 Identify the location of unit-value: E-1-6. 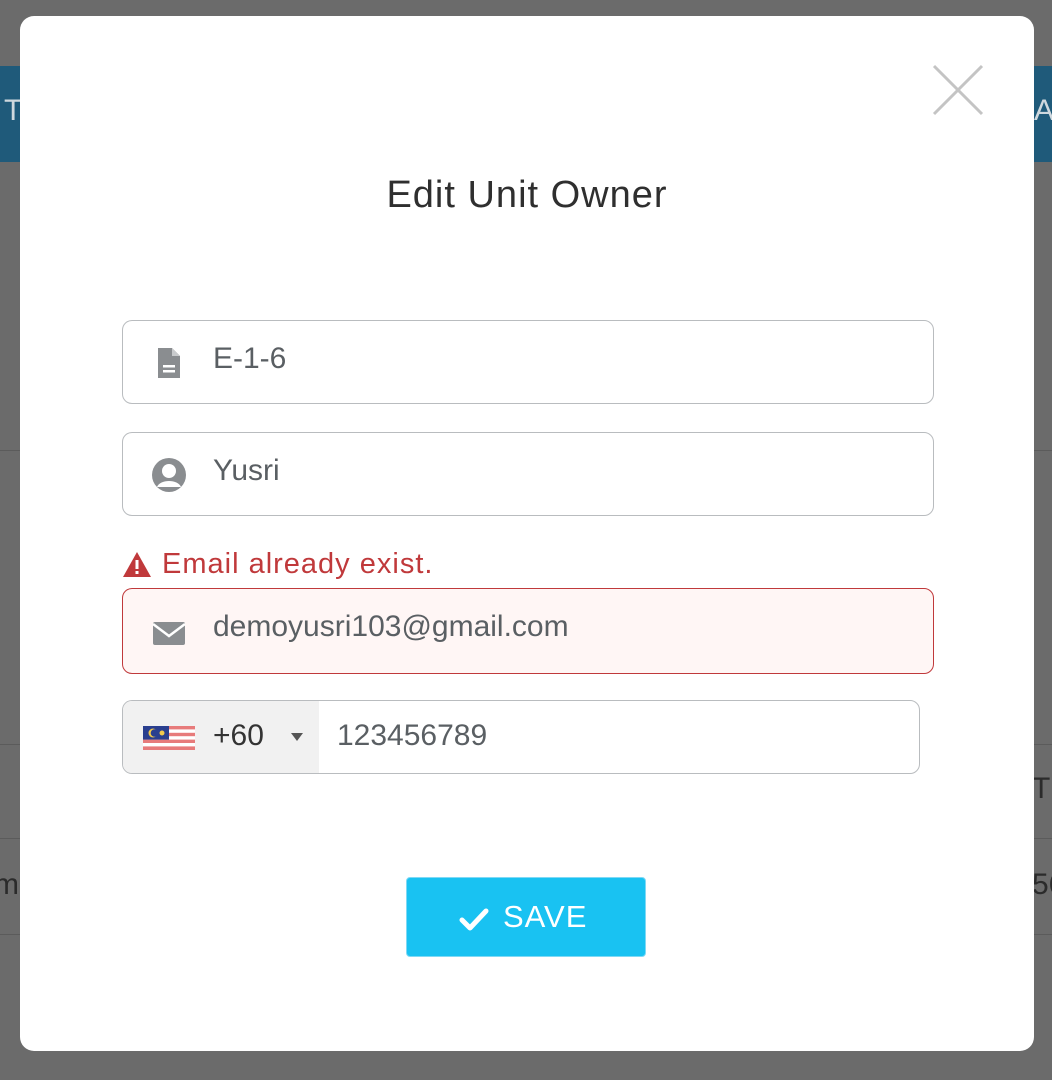
(250, 358).